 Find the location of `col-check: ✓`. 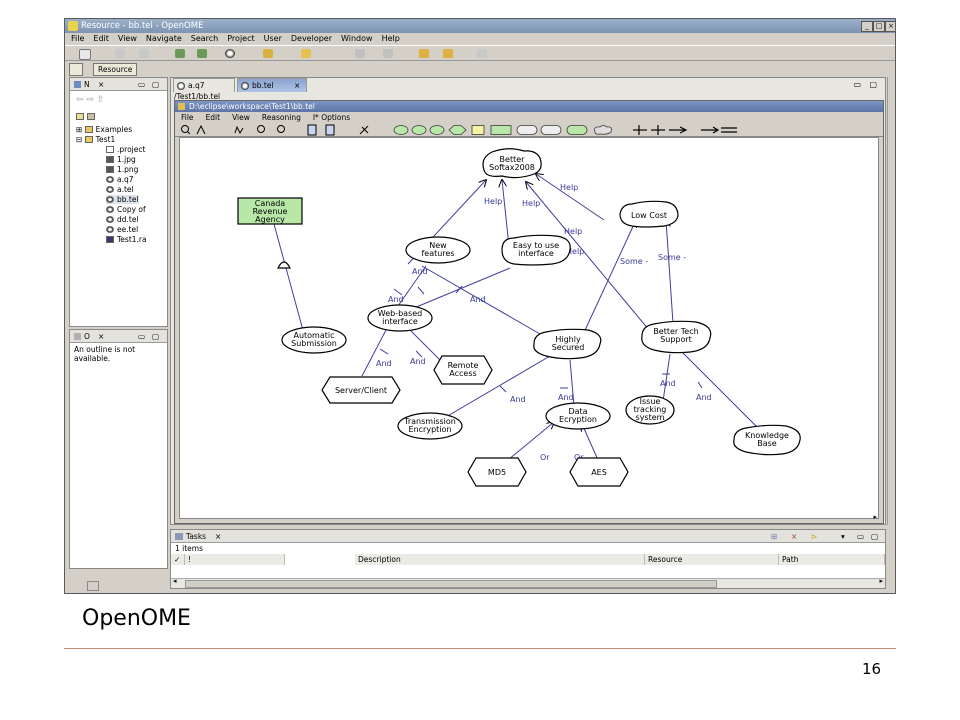

col-check: ✓ is located at coordinates (178, 559).